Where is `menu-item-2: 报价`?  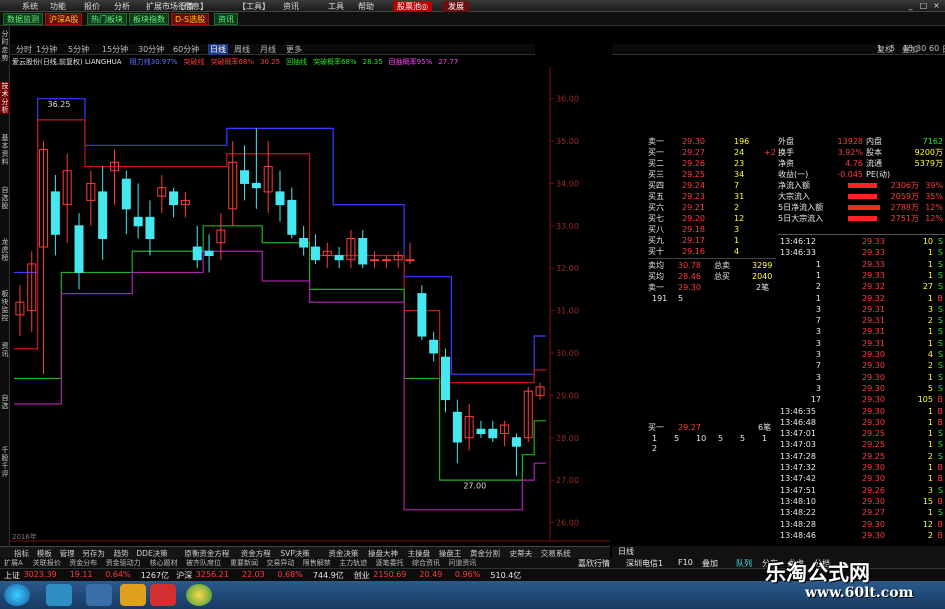 menu-item-2: 报价 is located at coordinates (92, 6).